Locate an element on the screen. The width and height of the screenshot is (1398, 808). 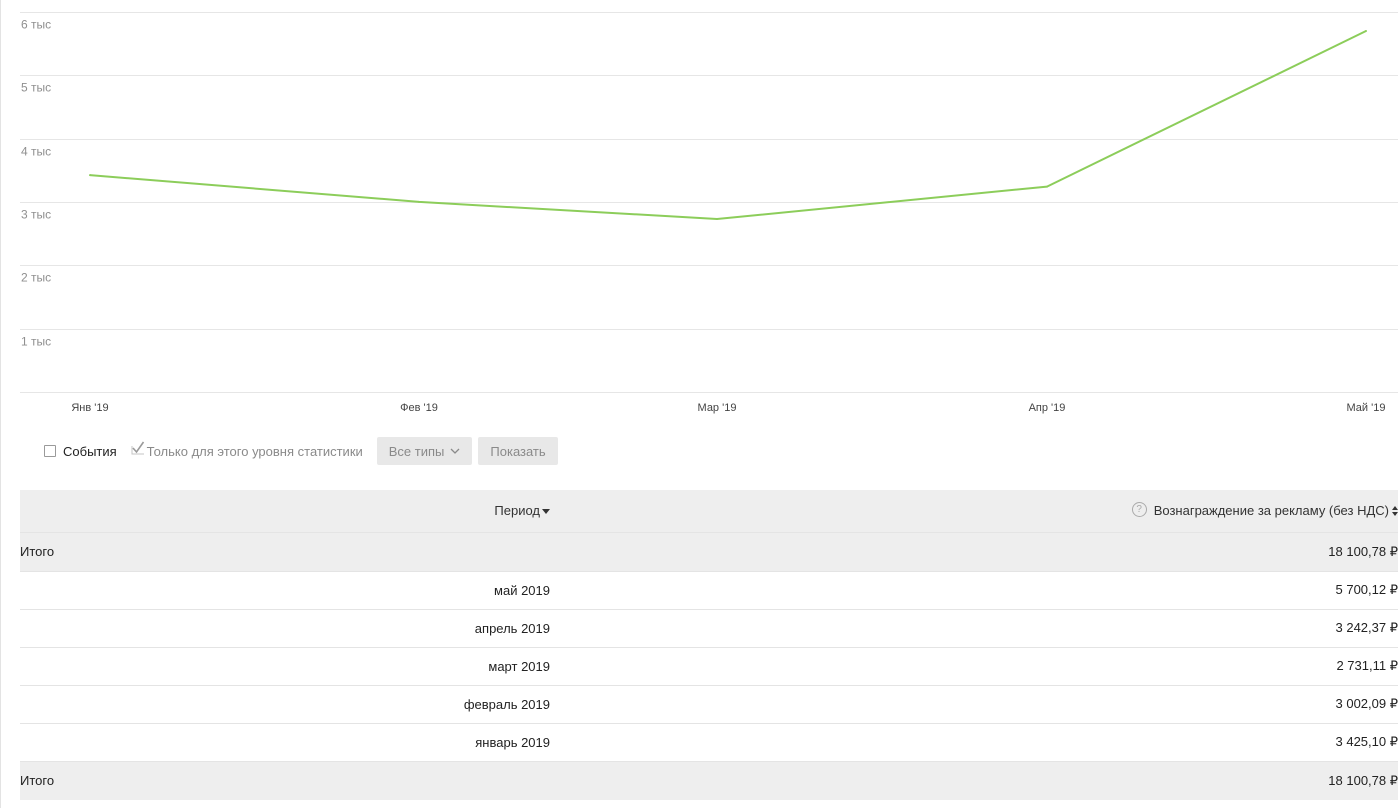
y-tick-label: 1 тыс is located at coordinates (36, 342).